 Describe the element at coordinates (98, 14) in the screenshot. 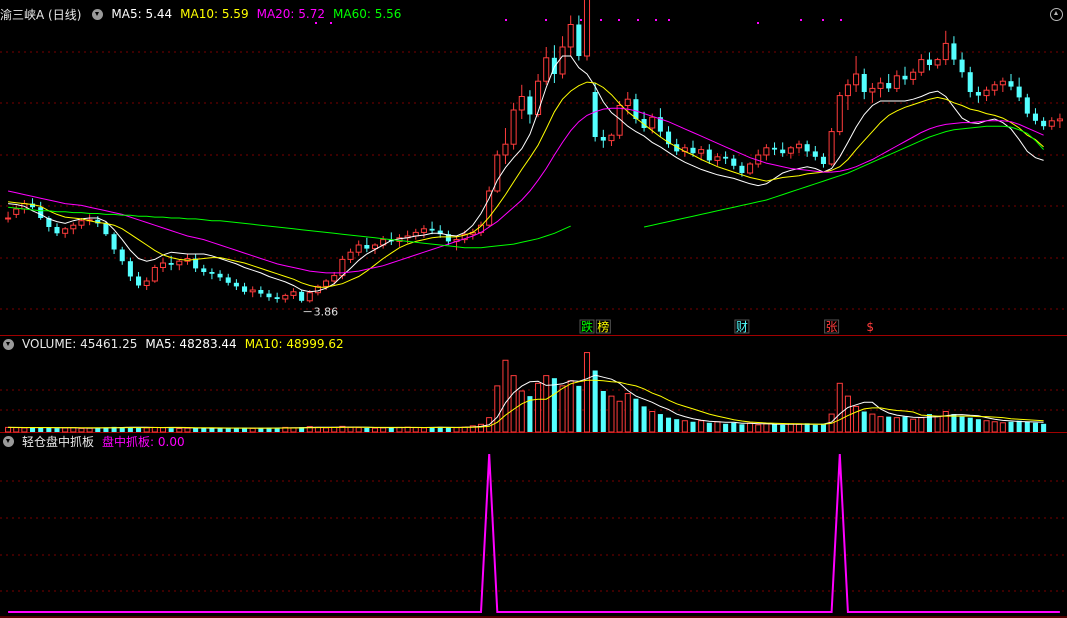

I see `indicator-menu-icon` at that location.